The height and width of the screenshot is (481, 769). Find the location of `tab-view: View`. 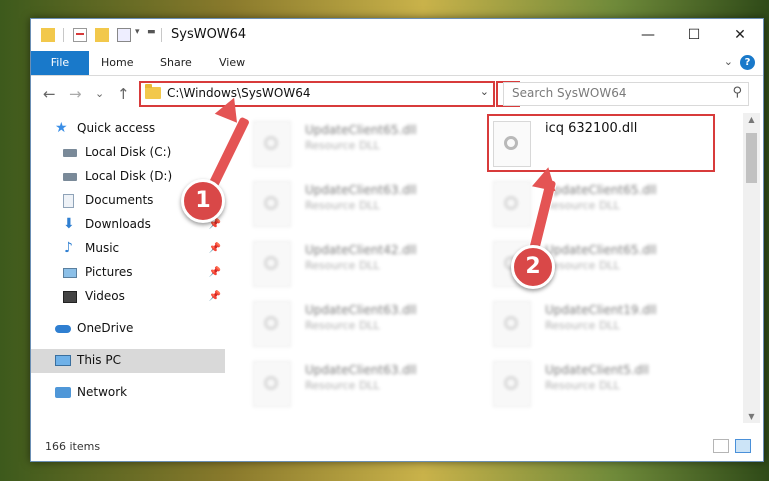

tab-view: View is located at coordinates (232, 63).